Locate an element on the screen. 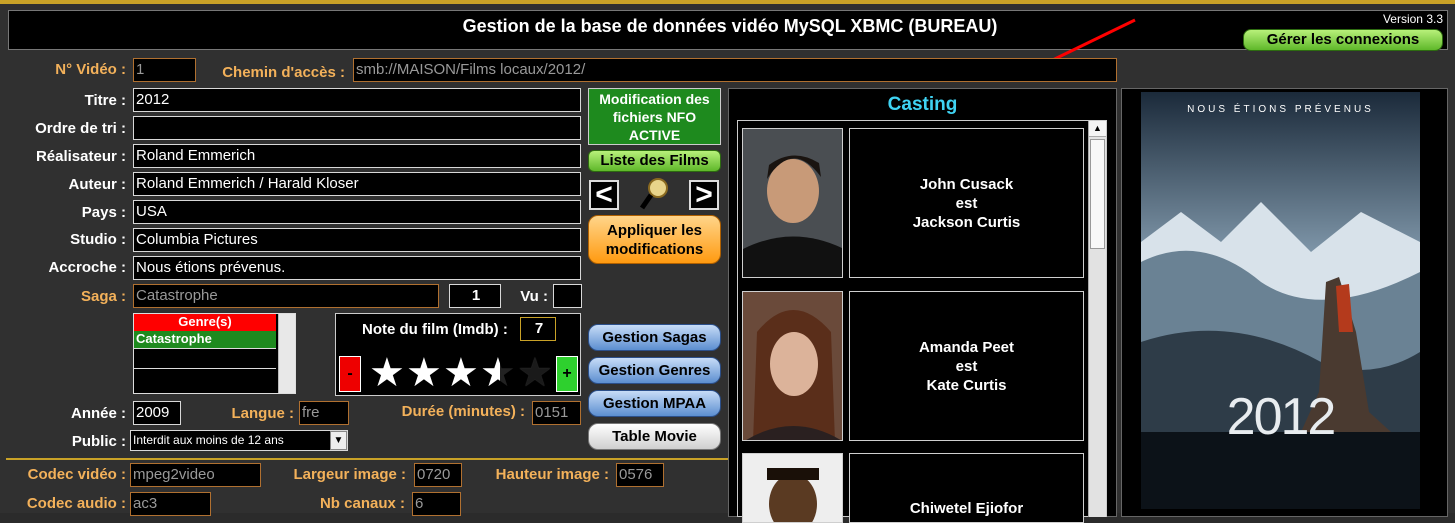  public-select: Interdit aux moins de 12 ans is located at coordinates (239, 440).